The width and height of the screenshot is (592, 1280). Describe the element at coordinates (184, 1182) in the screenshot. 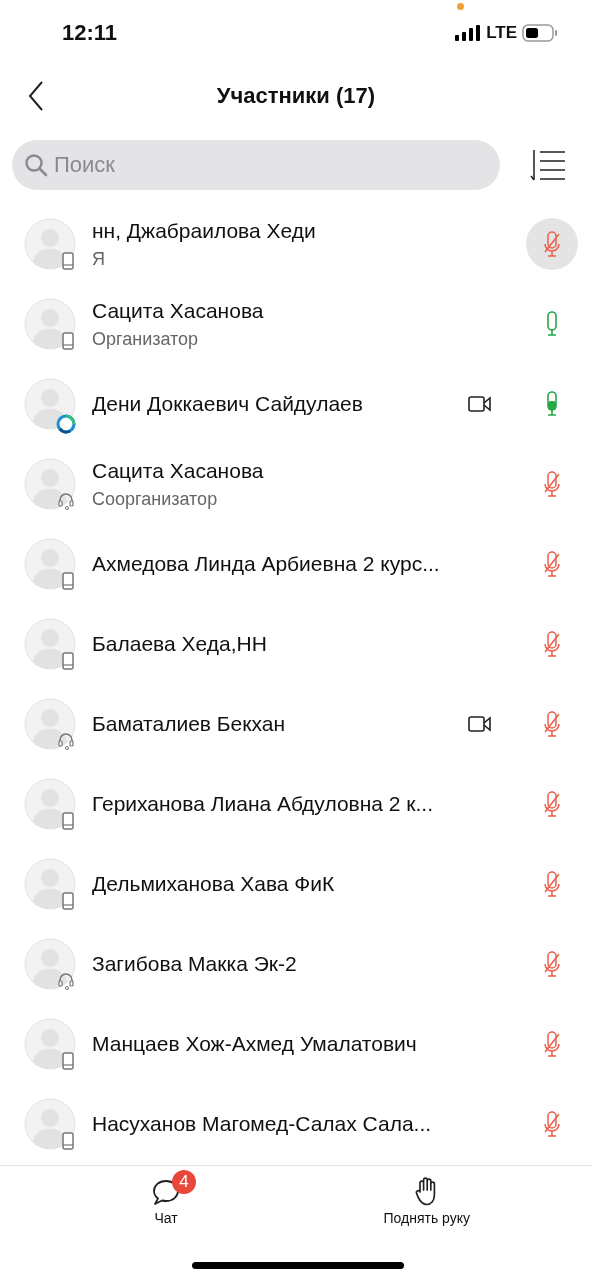

I see `unread-badge: 4` at that location.